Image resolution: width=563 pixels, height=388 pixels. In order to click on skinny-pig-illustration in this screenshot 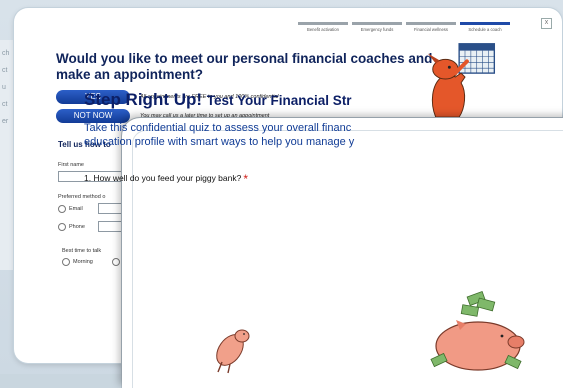, I will do `click(230, 347)`.